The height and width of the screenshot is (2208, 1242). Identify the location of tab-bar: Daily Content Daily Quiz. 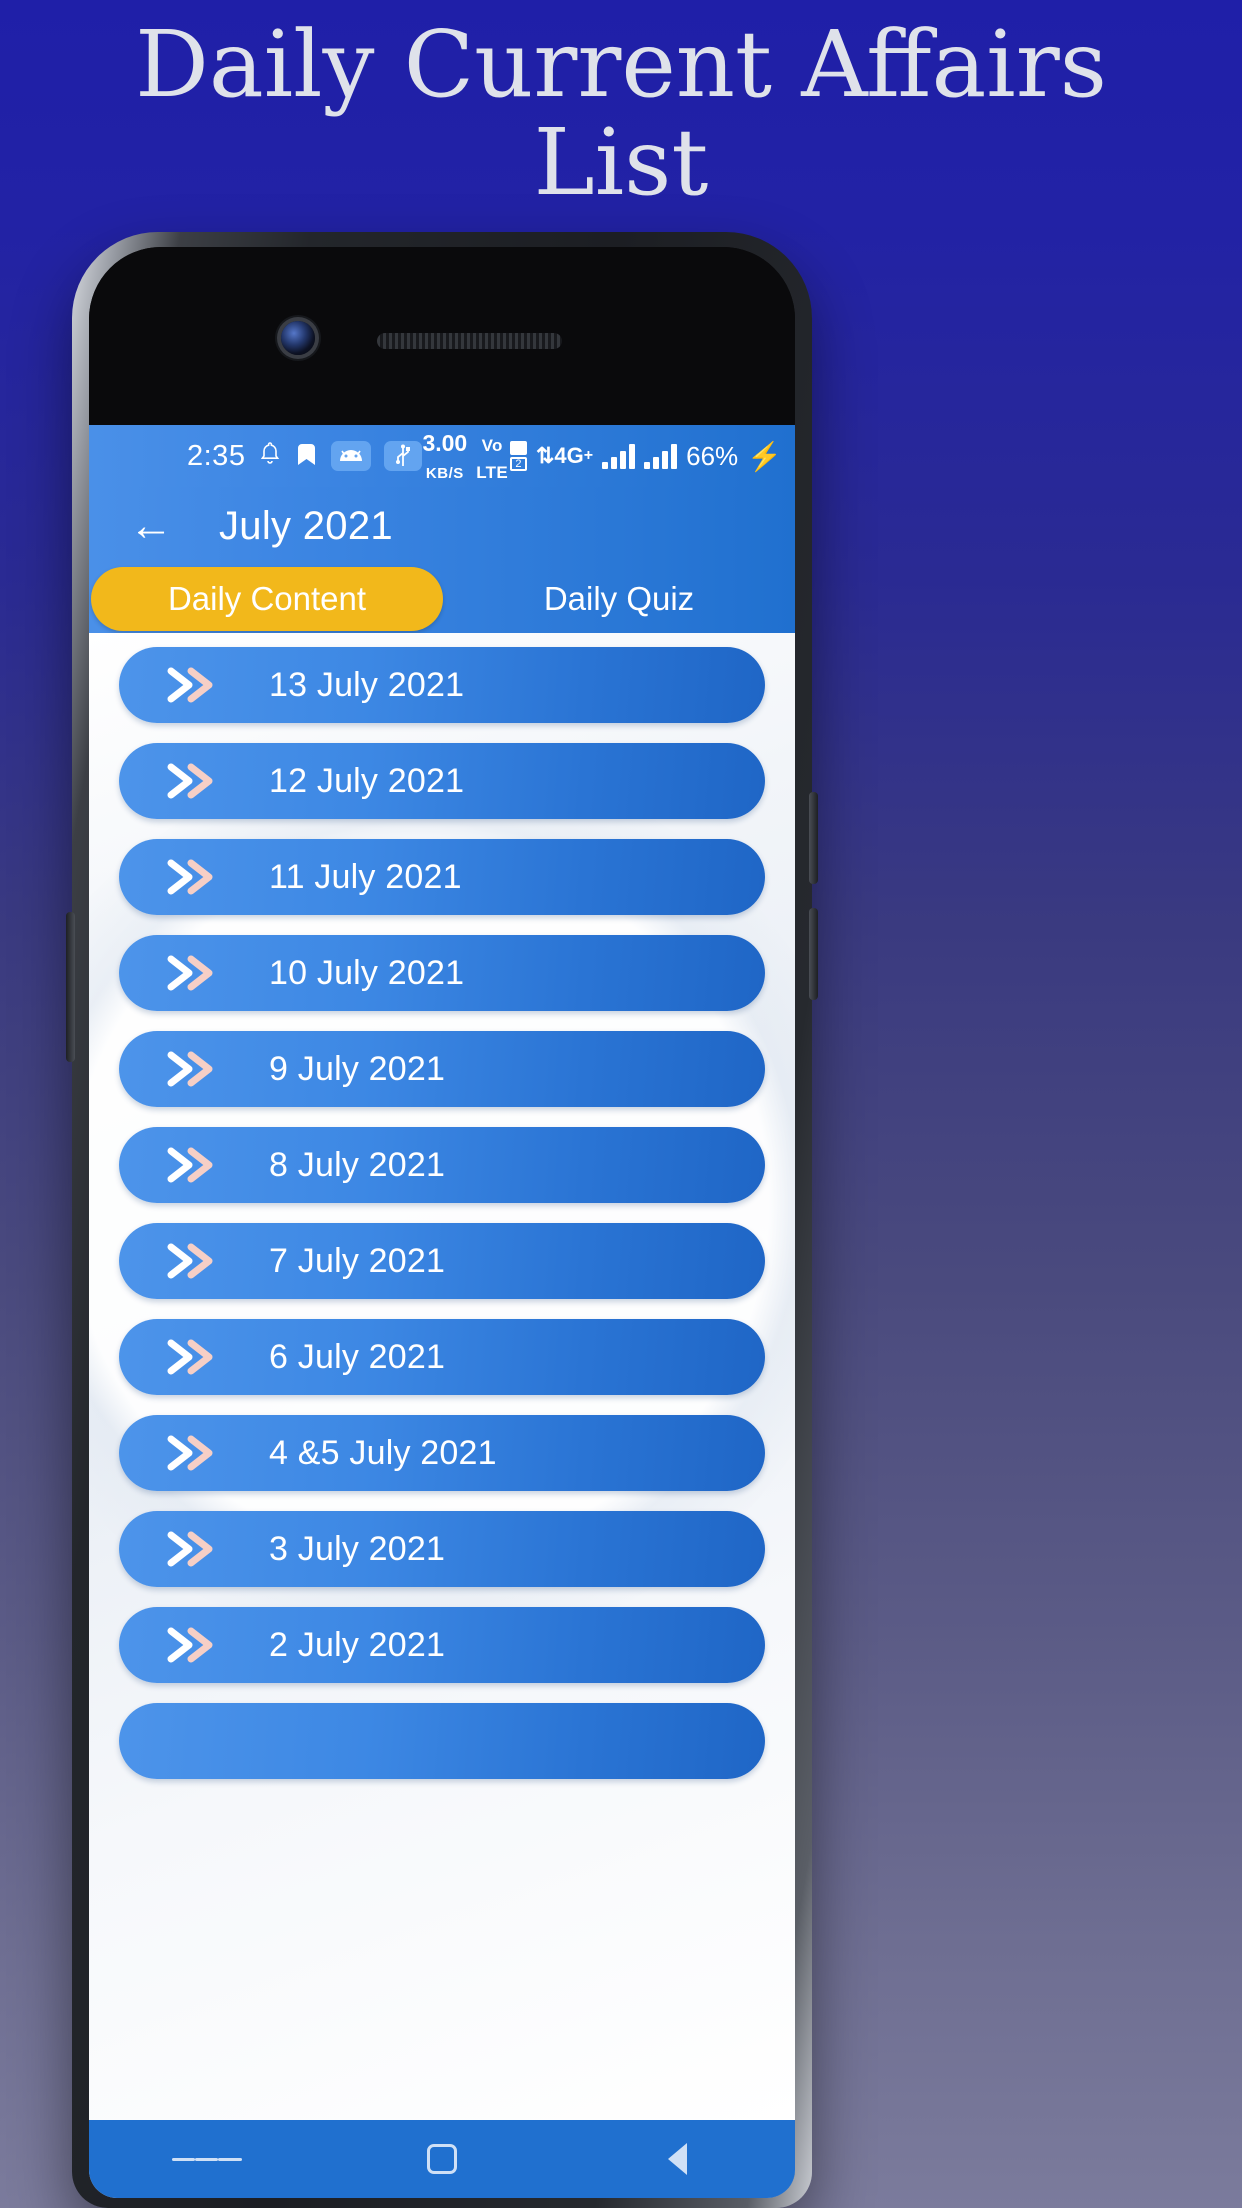
(442, 599).